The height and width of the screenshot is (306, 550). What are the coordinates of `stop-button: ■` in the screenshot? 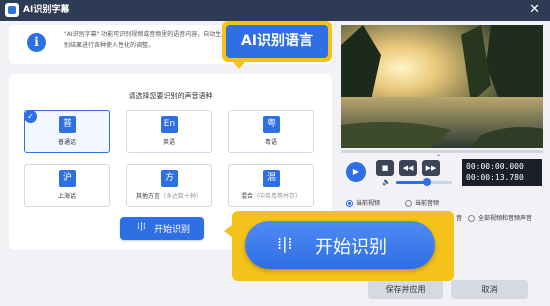 It's located at (385, 168).